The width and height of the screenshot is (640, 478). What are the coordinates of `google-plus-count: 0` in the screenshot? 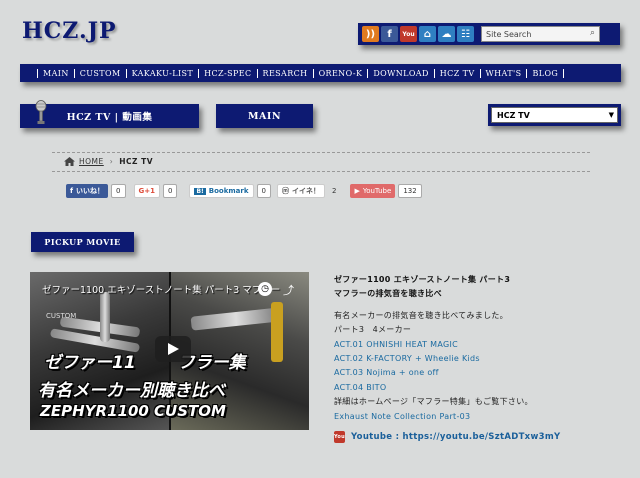 It's located at (170, 191).